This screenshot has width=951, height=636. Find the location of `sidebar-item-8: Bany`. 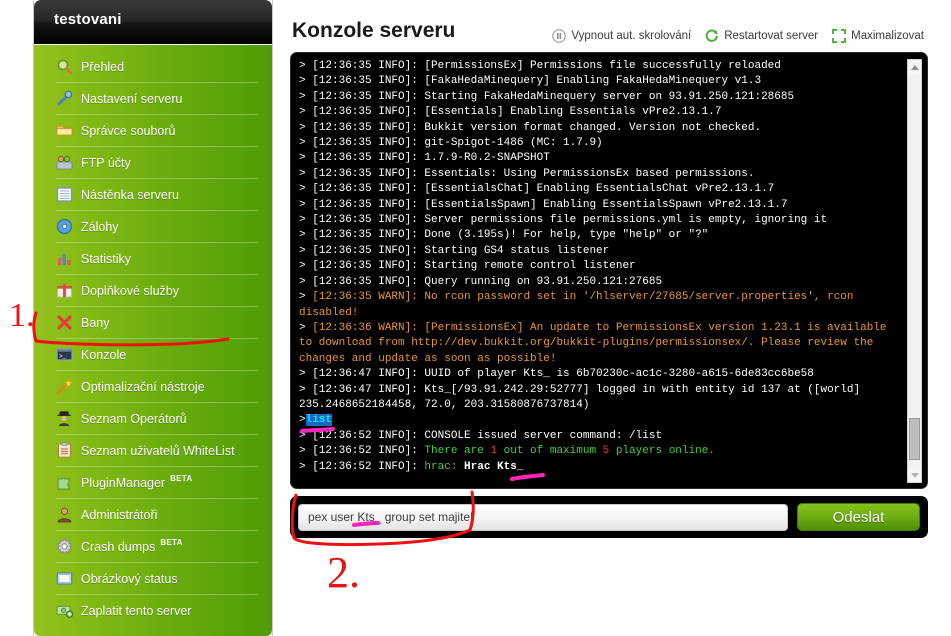

sidebar-item-8: Bany is located at coordinates (157, 323).